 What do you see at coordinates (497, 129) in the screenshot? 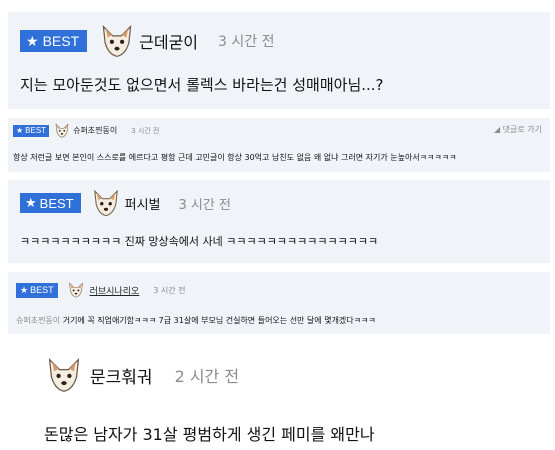
I see `reply-icon: ◢` at bounding box center [497, 129].